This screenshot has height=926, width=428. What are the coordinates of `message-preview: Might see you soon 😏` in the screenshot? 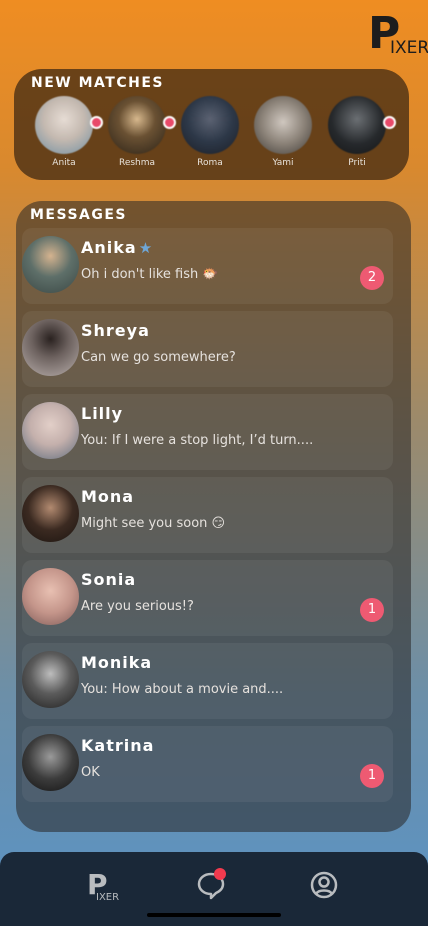 It's located at (153, 523).